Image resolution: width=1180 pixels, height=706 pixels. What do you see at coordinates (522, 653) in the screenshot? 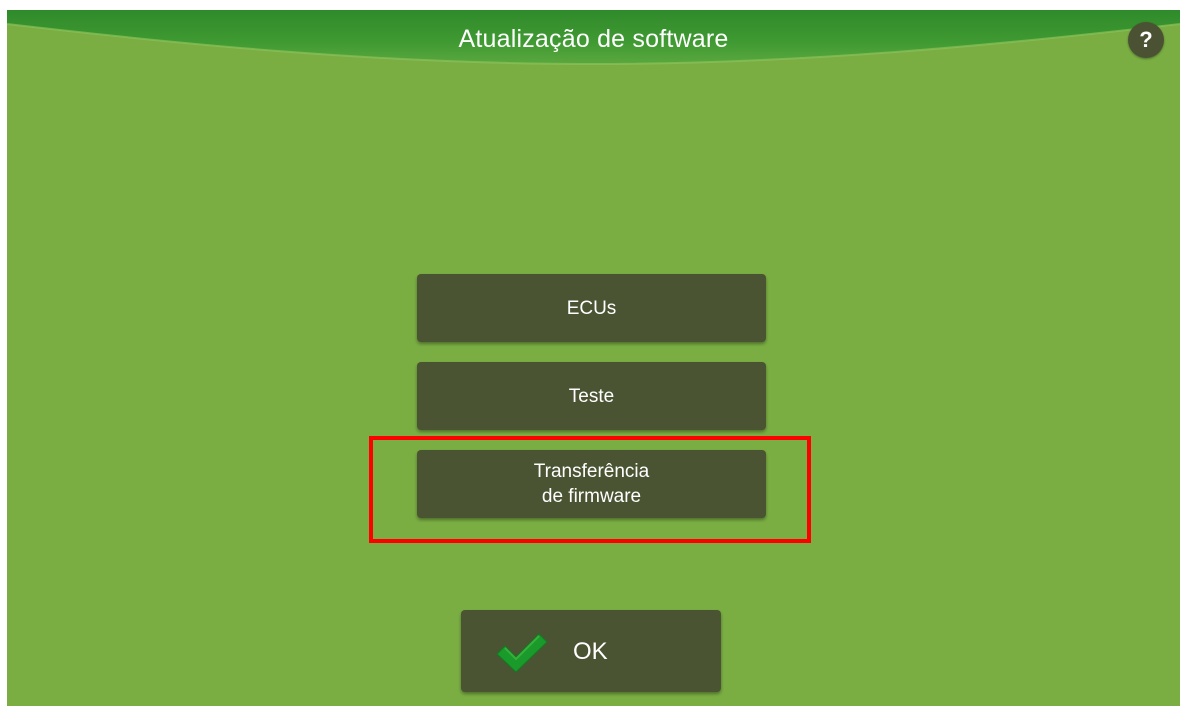
I see `checkmark-icon` at bounding box center [522, 653].